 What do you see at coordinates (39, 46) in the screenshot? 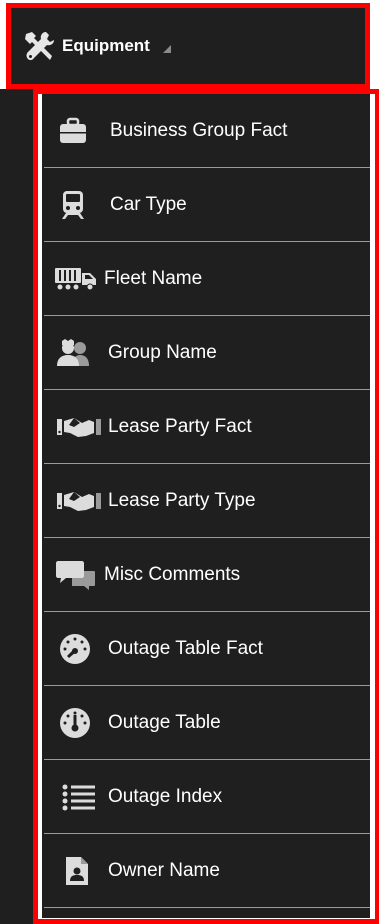
I see `tools-icon` at bounding box center [39, 46].